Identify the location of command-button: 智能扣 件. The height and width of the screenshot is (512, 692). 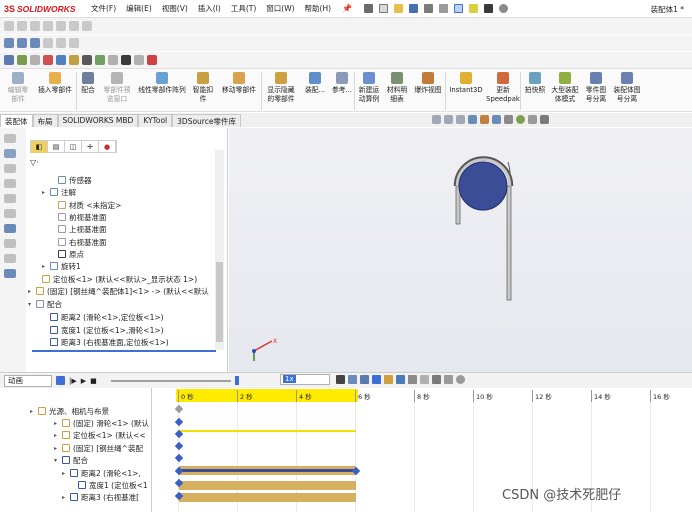
(203, 86).